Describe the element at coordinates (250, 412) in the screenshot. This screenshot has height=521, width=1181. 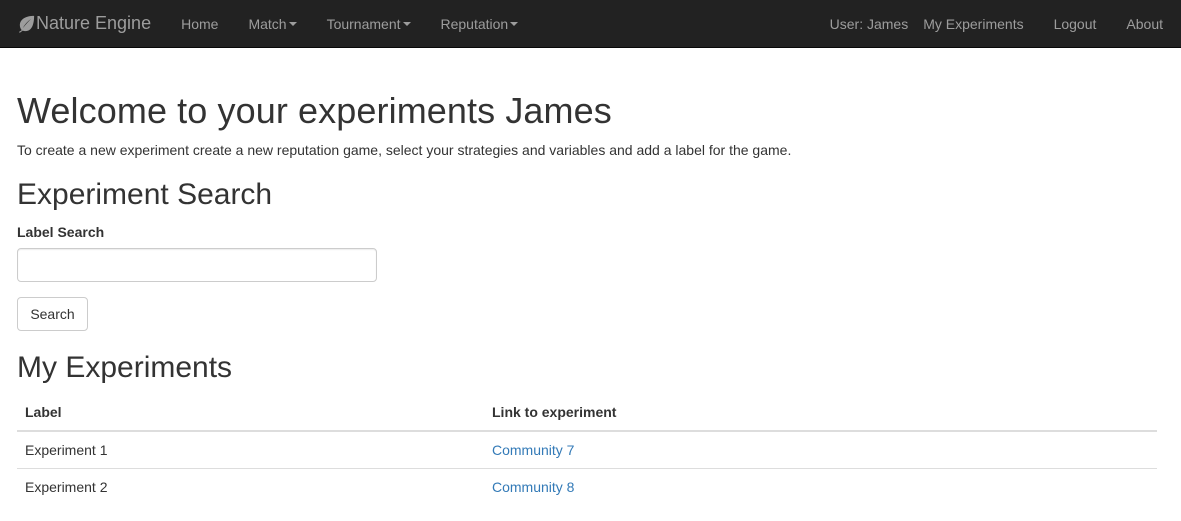
I see `column-header-label: Label` at that location.